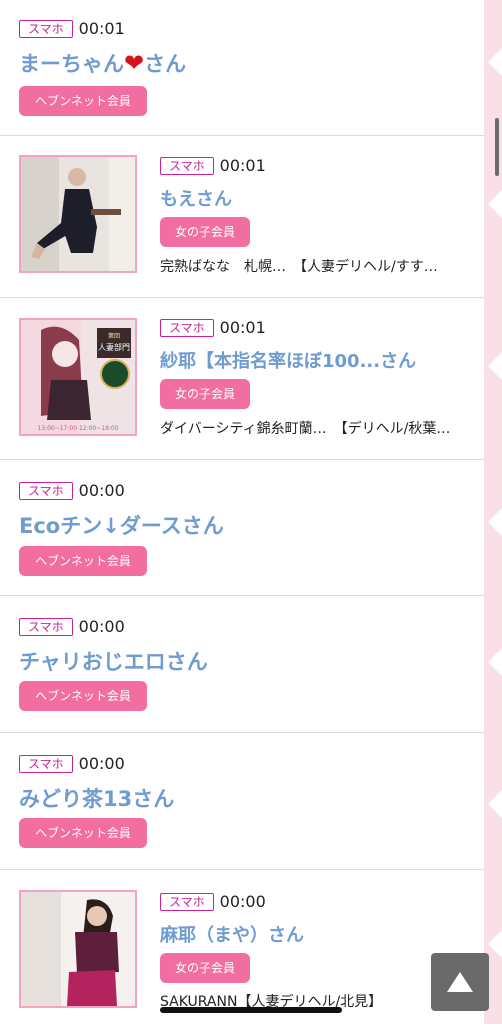 This screenshot has height=1030, width=502. I want to click on list-item: スマホ 00:01 まーちゃん❤さん ヘブンネット会員, so click(242, 68).